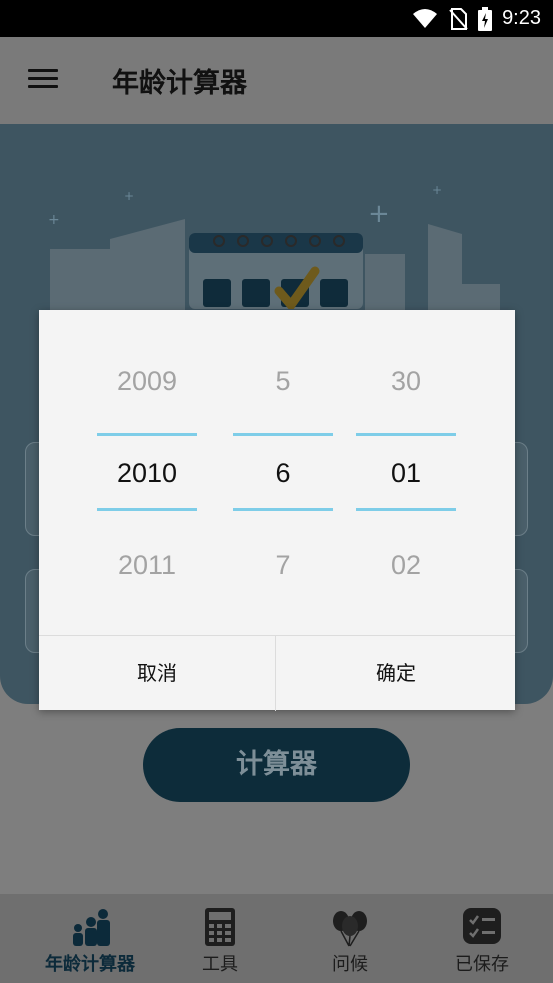 The width and height of the screenshot is (553, 983). What do you see at coordinates (220, 927) in the screenshot?
I see `calculator-icon` at bounding box center [220, 927].